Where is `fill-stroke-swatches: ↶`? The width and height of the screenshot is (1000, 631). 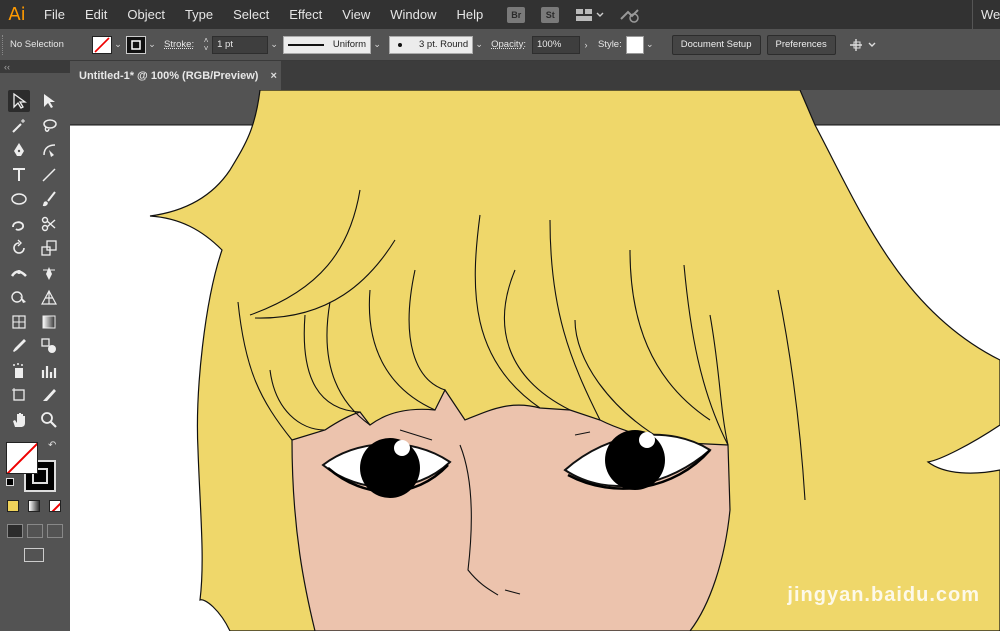
fill-stroke-swatches: ↶ is located at coordinates (34, 466).